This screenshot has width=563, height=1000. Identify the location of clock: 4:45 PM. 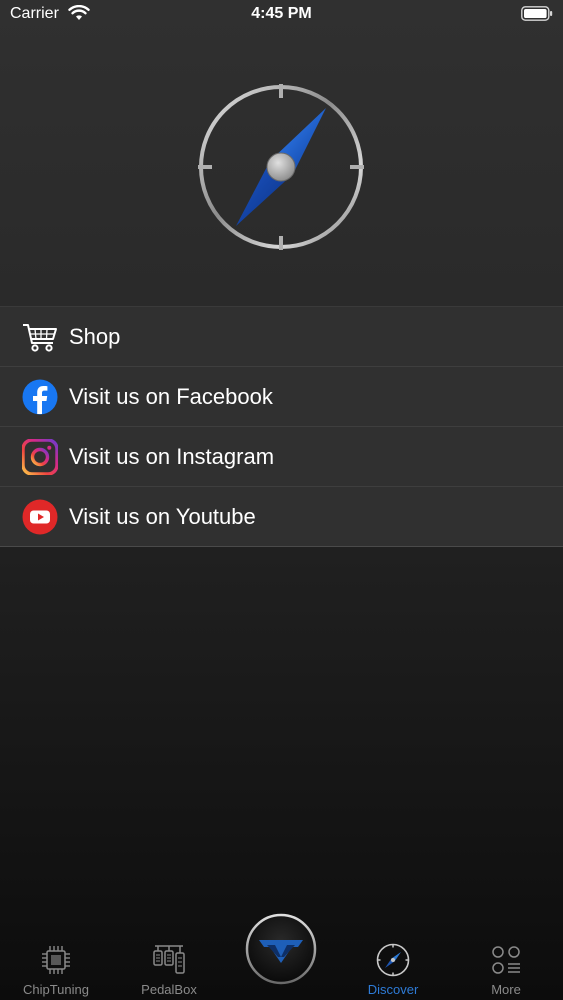
(281, 13).